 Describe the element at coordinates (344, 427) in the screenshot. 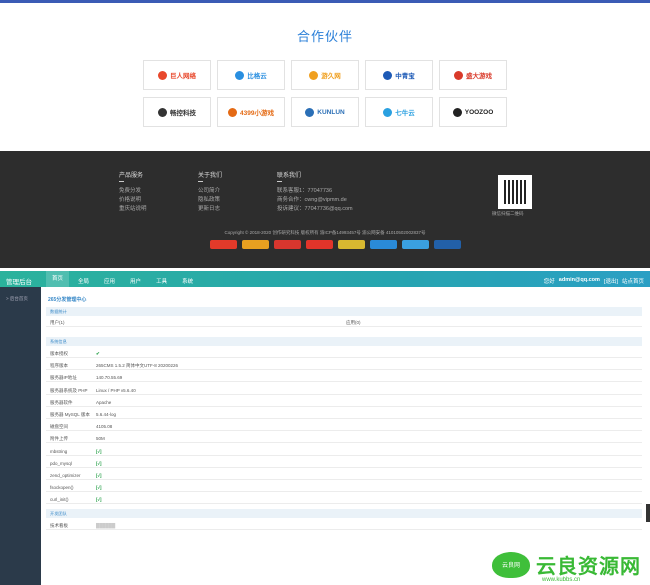

I see `sysinfo-row: 磁盘空间 4105.08` at that location.